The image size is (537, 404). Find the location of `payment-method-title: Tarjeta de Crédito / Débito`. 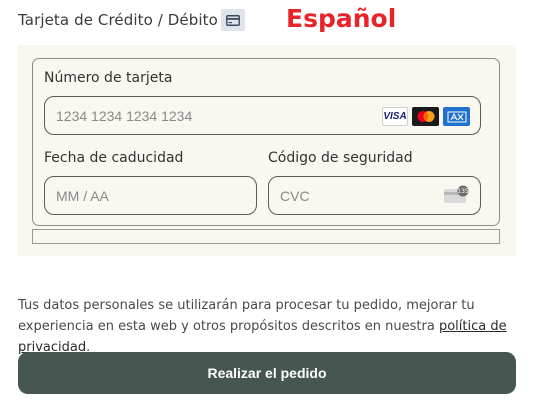

payment-method-title: Tarjeta de Crédito / Débito is located at coordinates (118, 20).